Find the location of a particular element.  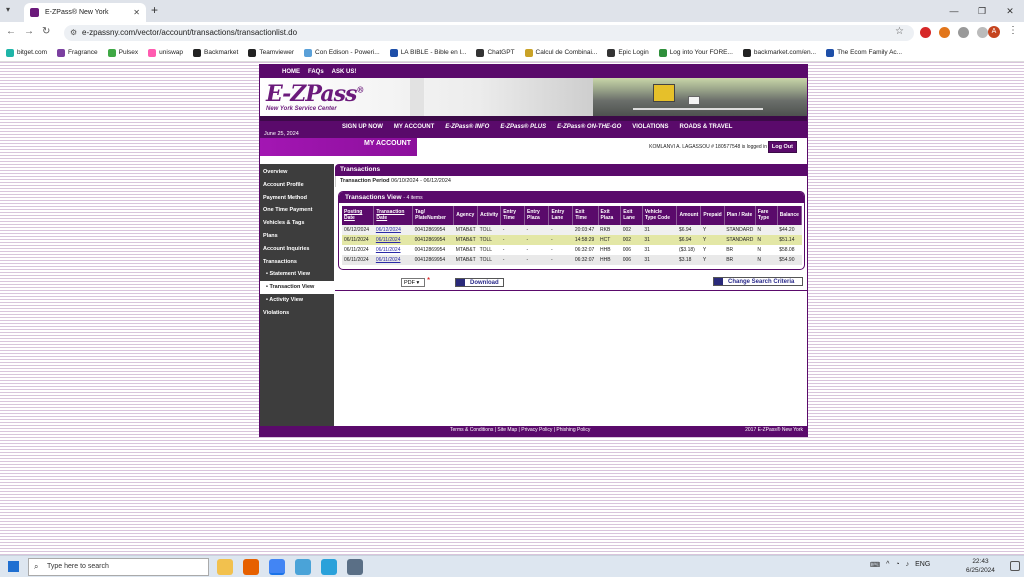

sidebar-item-overview: Overview is located at coordinates (297, 172).